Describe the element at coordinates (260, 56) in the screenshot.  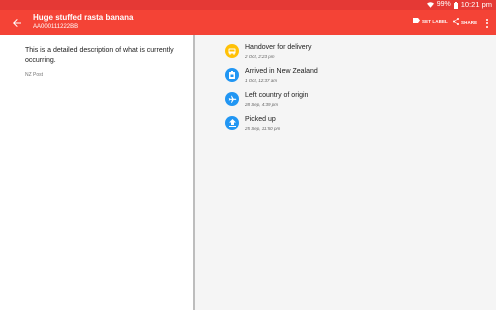
I see `event-time: 2 Oct, 2:23 pm` at that location.